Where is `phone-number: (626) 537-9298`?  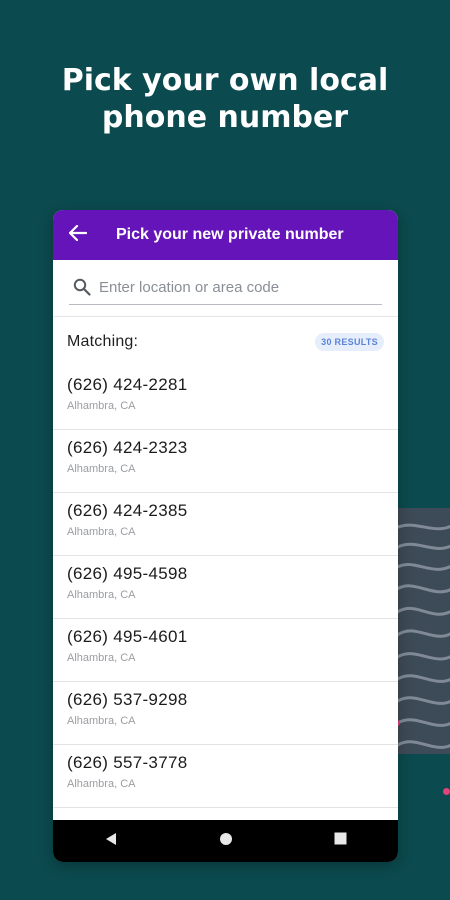 phone-number: (626) 537-9298 is located at coordinates (127, 699).